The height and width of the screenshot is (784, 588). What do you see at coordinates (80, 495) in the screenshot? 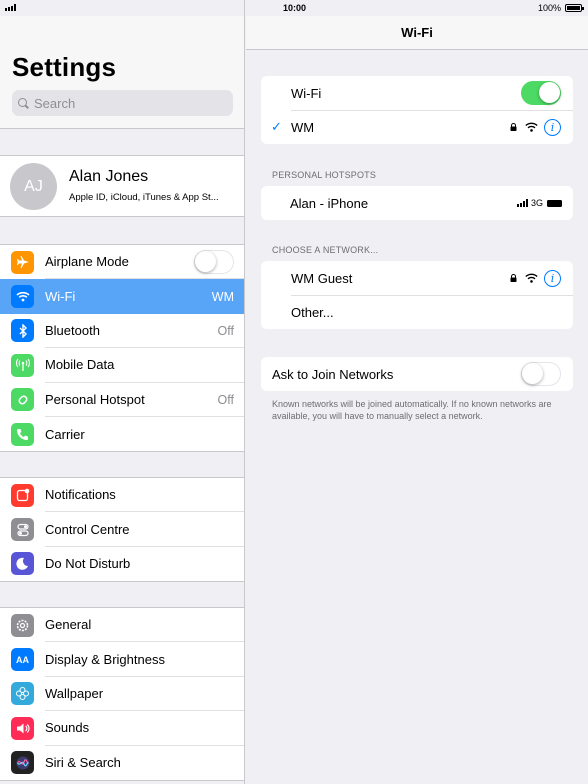
I see `sidebar-item-label: Notifications` at bounding box center [80, 495].